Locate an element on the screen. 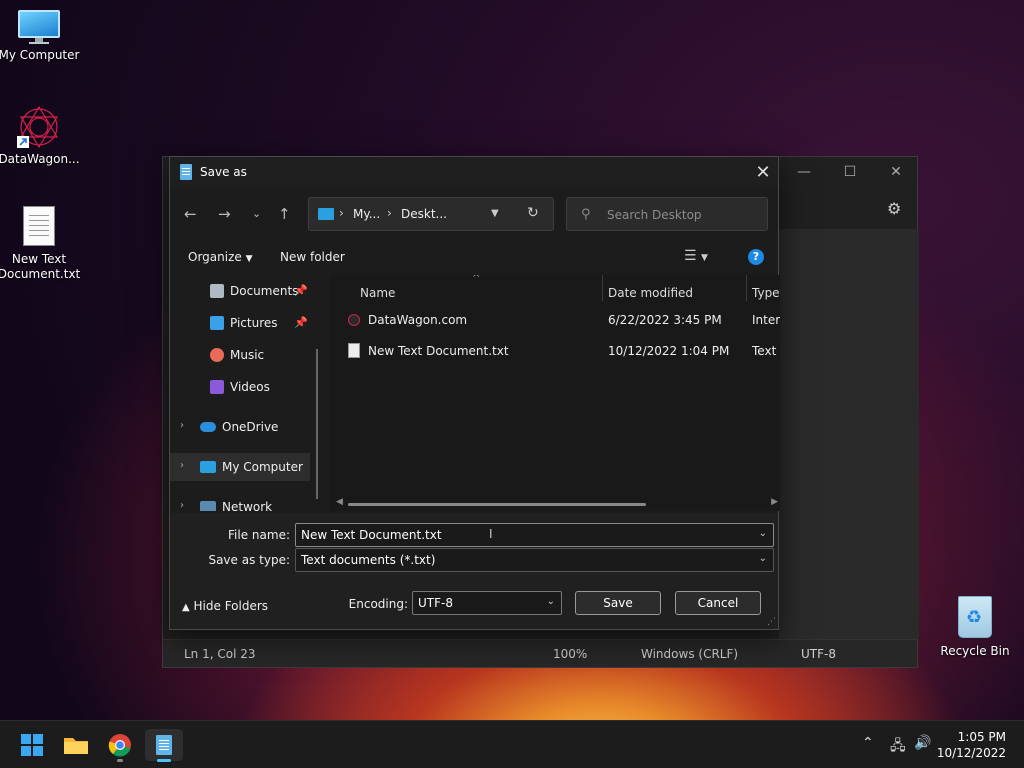  address-bar: › My... › Deskt... ▼ ↻ is located at coordinates (431, 214).